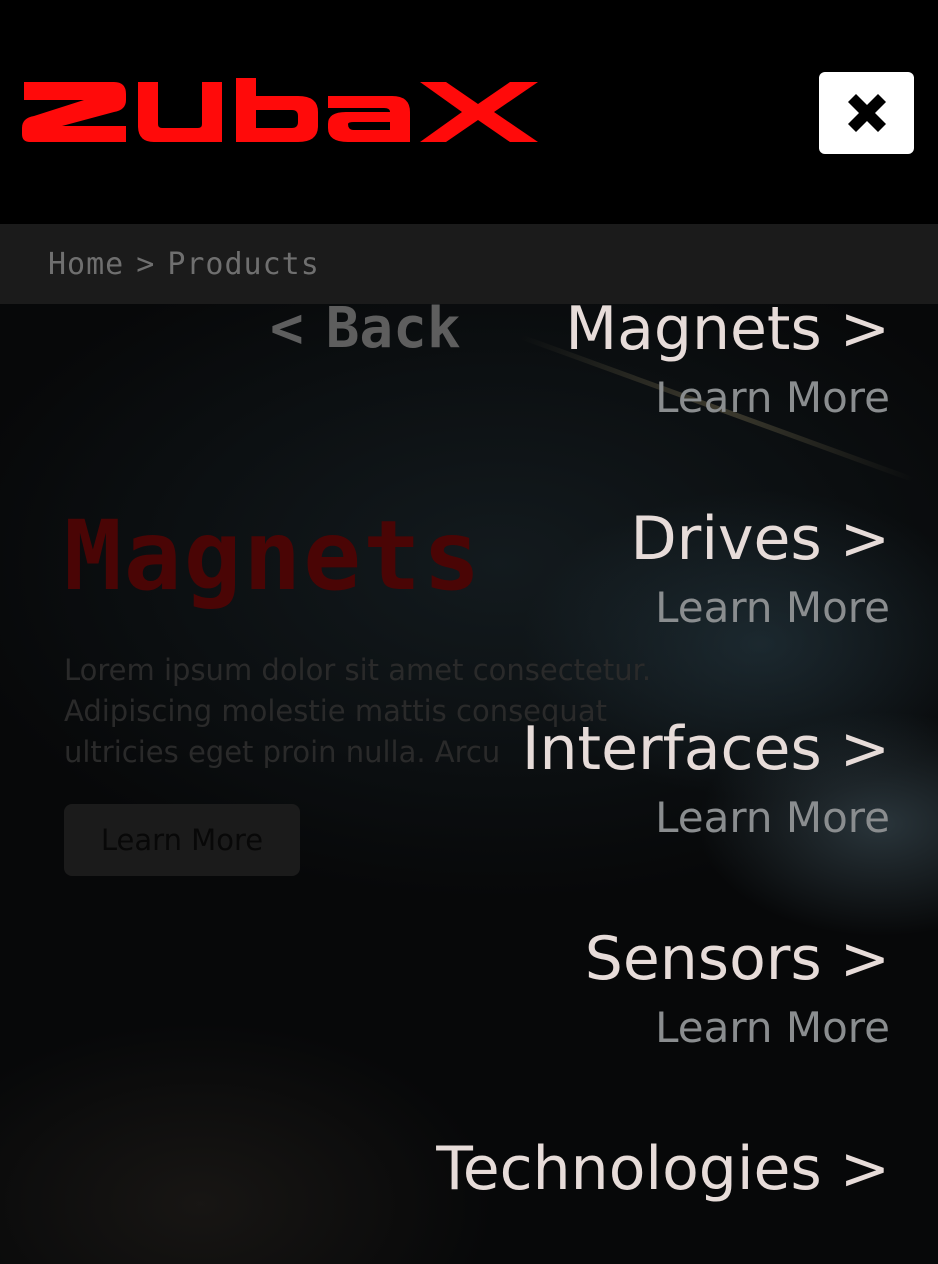  I want to click on menu-label: Magnets, so click(693, 329).